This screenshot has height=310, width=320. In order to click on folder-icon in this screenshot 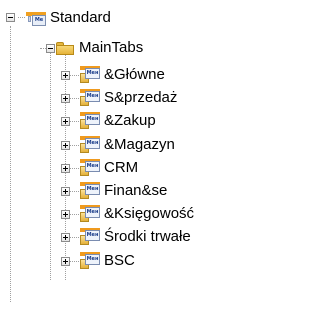, I will do `click(65, 48)`.